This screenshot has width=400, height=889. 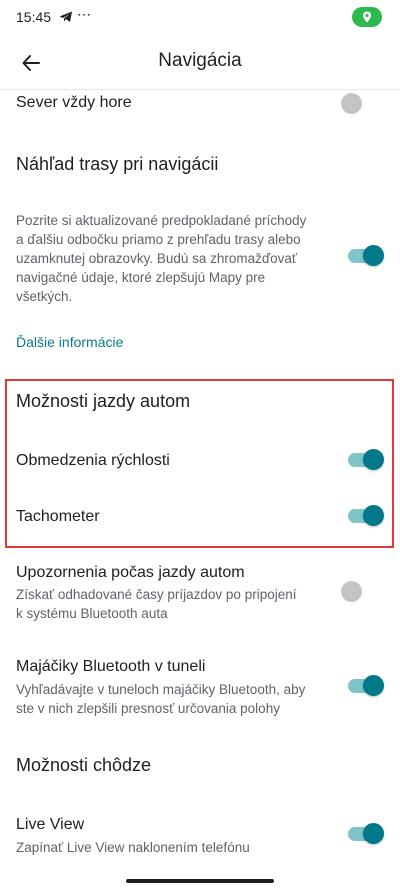 I want to click on top-app-bar: Navigácia, so click(x=200, y=62).